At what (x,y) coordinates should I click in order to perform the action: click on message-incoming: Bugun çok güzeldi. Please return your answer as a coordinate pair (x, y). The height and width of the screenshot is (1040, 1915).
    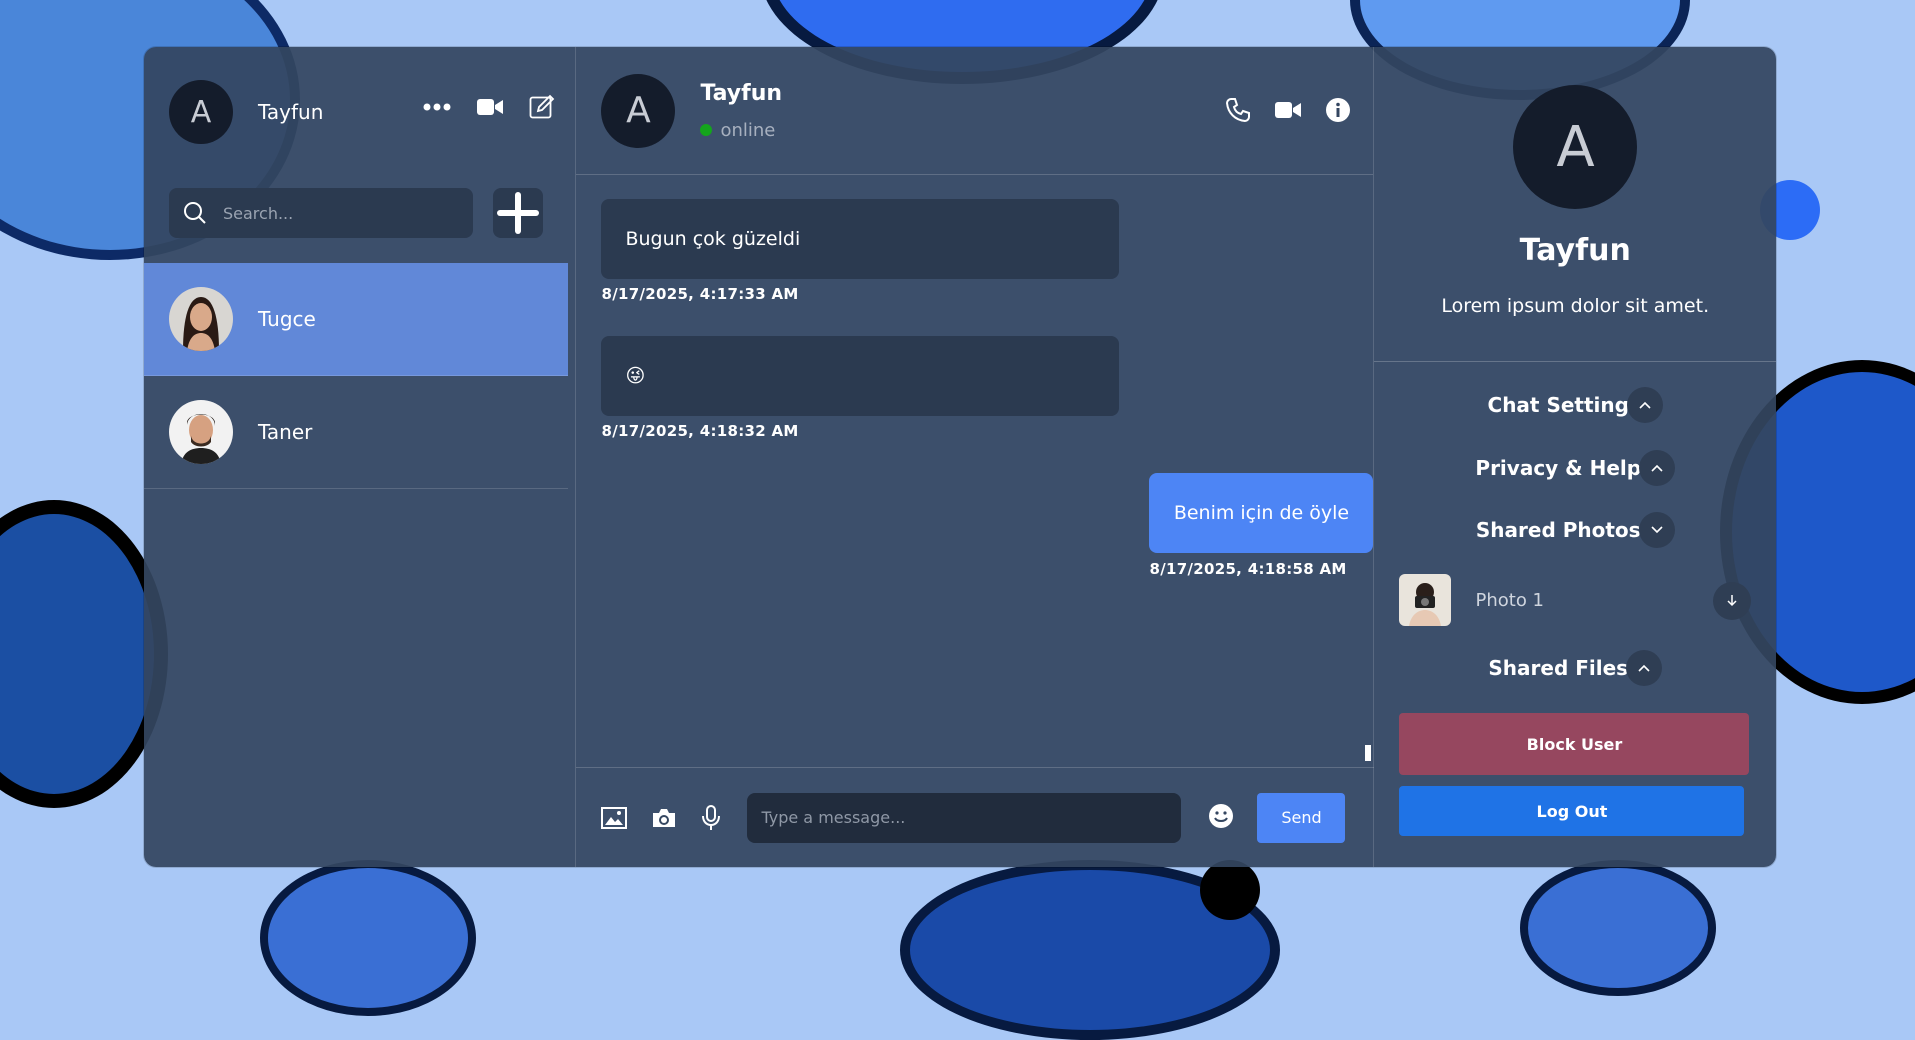
    Looking at the image, I should click on (860, 239).